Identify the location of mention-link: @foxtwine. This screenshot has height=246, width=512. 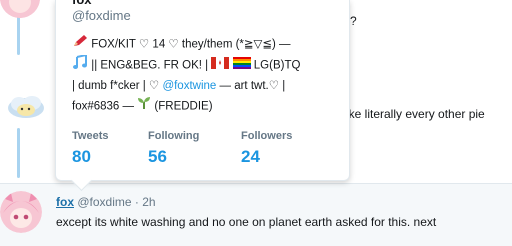
(189, 86).